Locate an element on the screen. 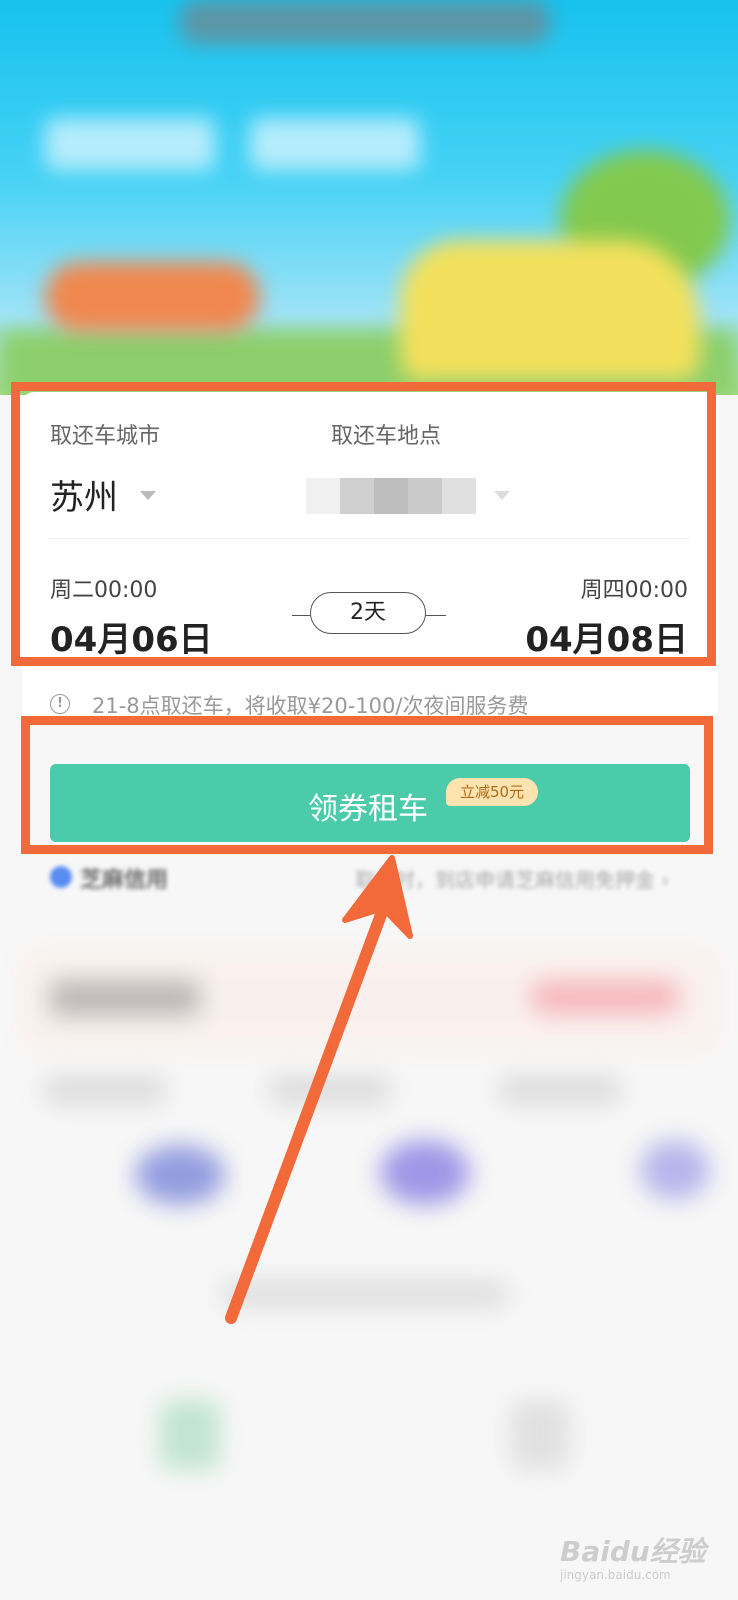  zhima-credit-label: 芝麻信用 is located at coordinates (124, 880).